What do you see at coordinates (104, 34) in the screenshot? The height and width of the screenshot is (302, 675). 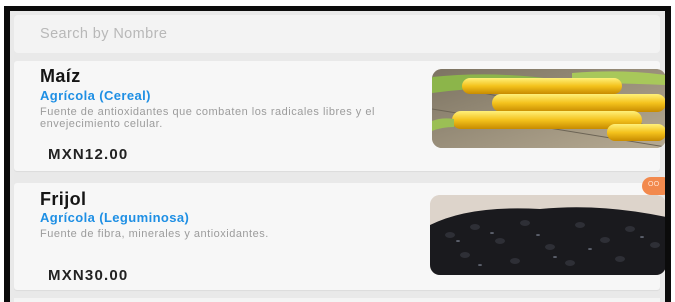 I see `search-placeholder: Search by Nombre` at bounding box center [104, 34].